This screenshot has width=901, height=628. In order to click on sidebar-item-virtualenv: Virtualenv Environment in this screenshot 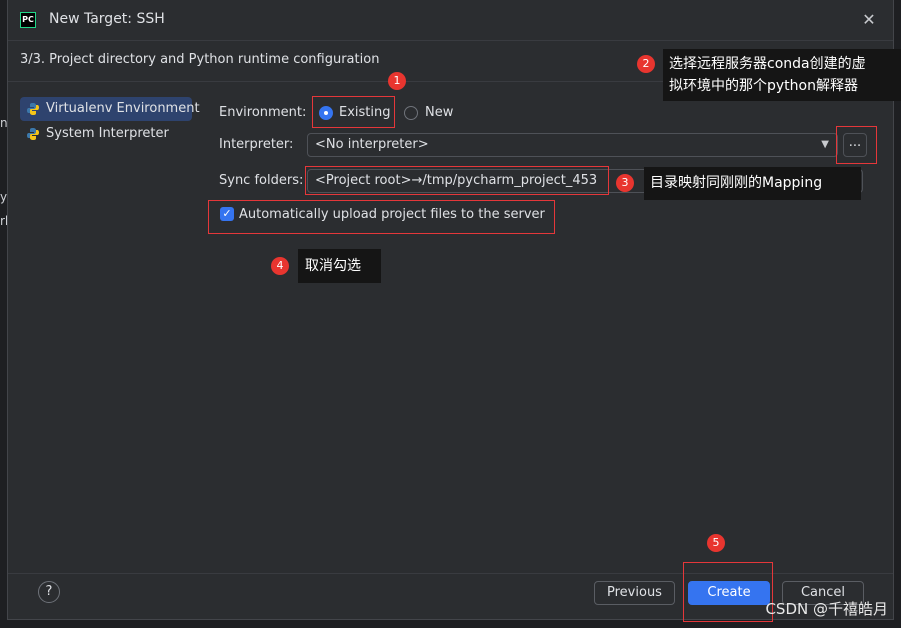, I will do `click(110, 109)`.